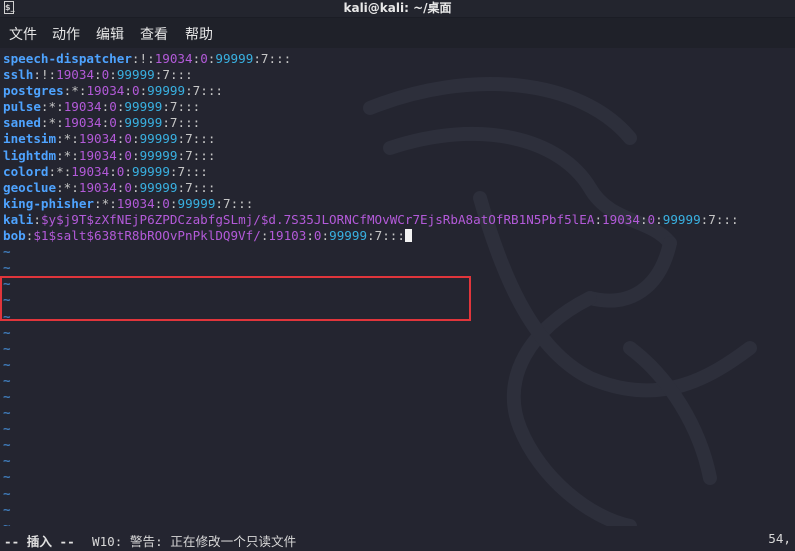 Image resolution: width=795 pixels, height=551 pixels. I want to click on menu-bar: 文件 动作 编辑 查看 帮助, so click(397, 33).